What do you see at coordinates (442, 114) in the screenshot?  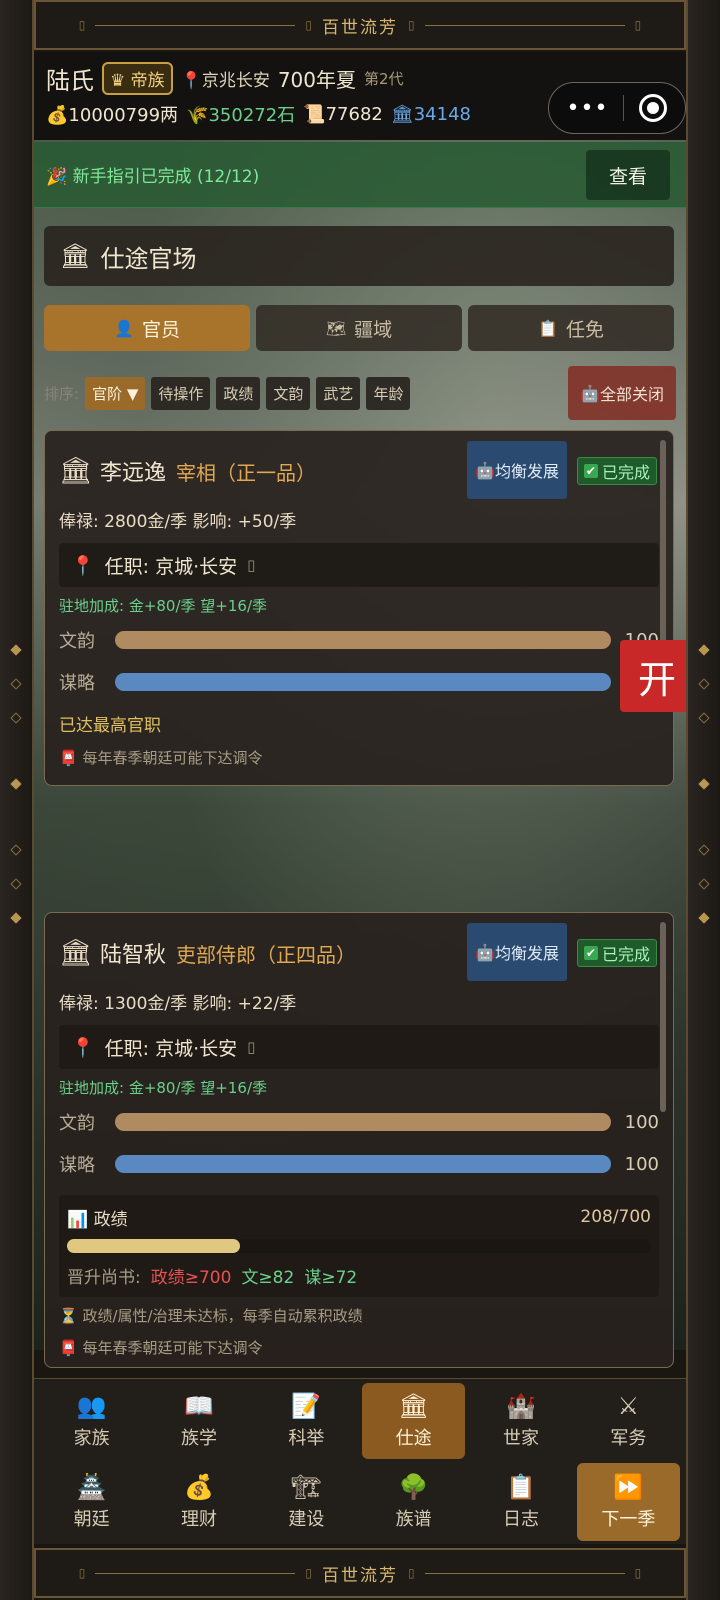 I see `treasury-value: 34148` at bounding box center [442, 114].